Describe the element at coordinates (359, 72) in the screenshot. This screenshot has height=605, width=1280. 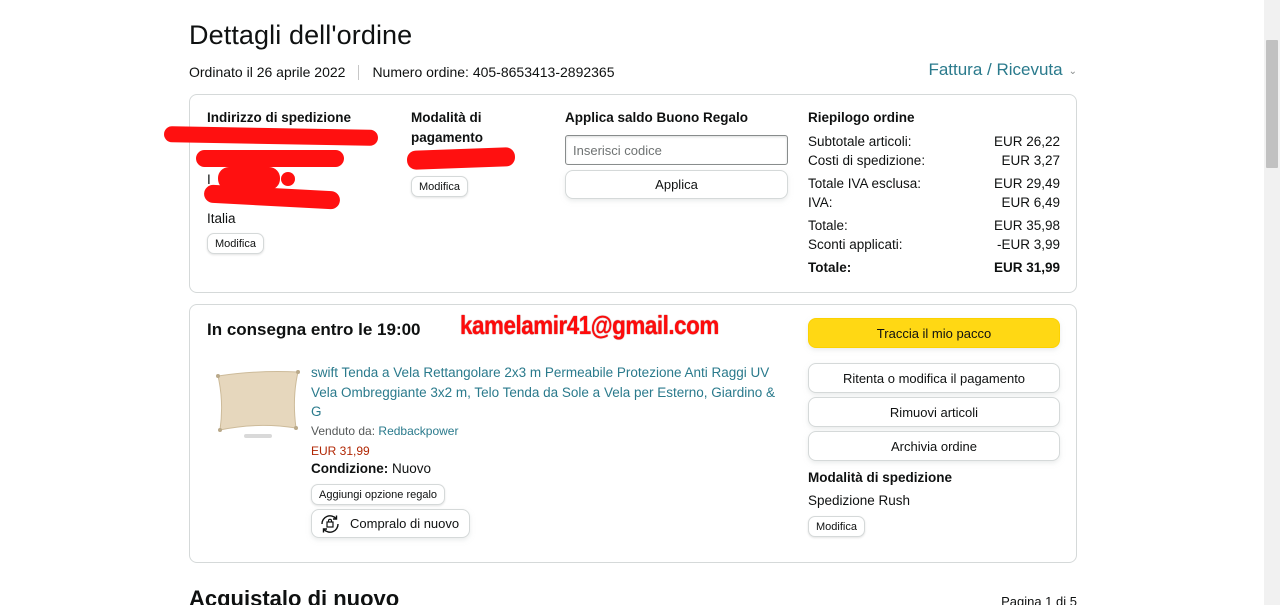
I see `meta-divider` at that location.